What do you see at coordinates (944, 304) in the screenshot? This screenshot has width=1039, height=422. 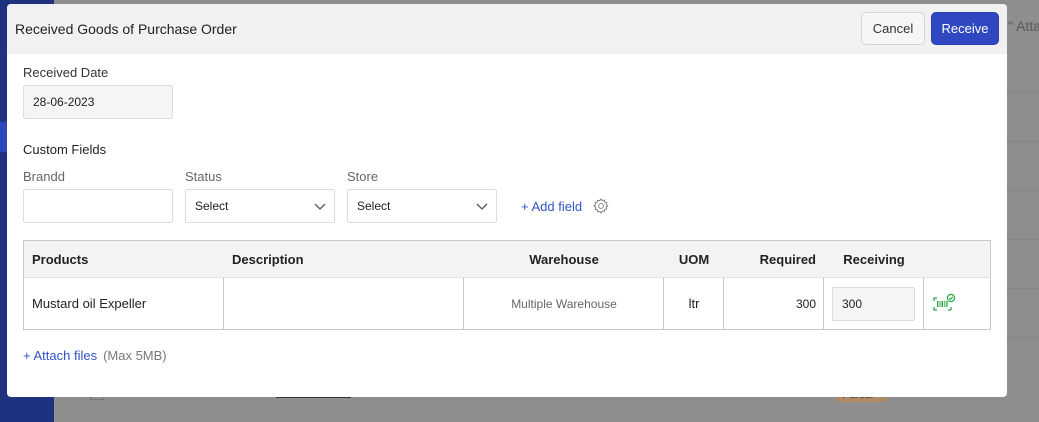 I see `barcode-check-icon` at bounding box center [944, 304].